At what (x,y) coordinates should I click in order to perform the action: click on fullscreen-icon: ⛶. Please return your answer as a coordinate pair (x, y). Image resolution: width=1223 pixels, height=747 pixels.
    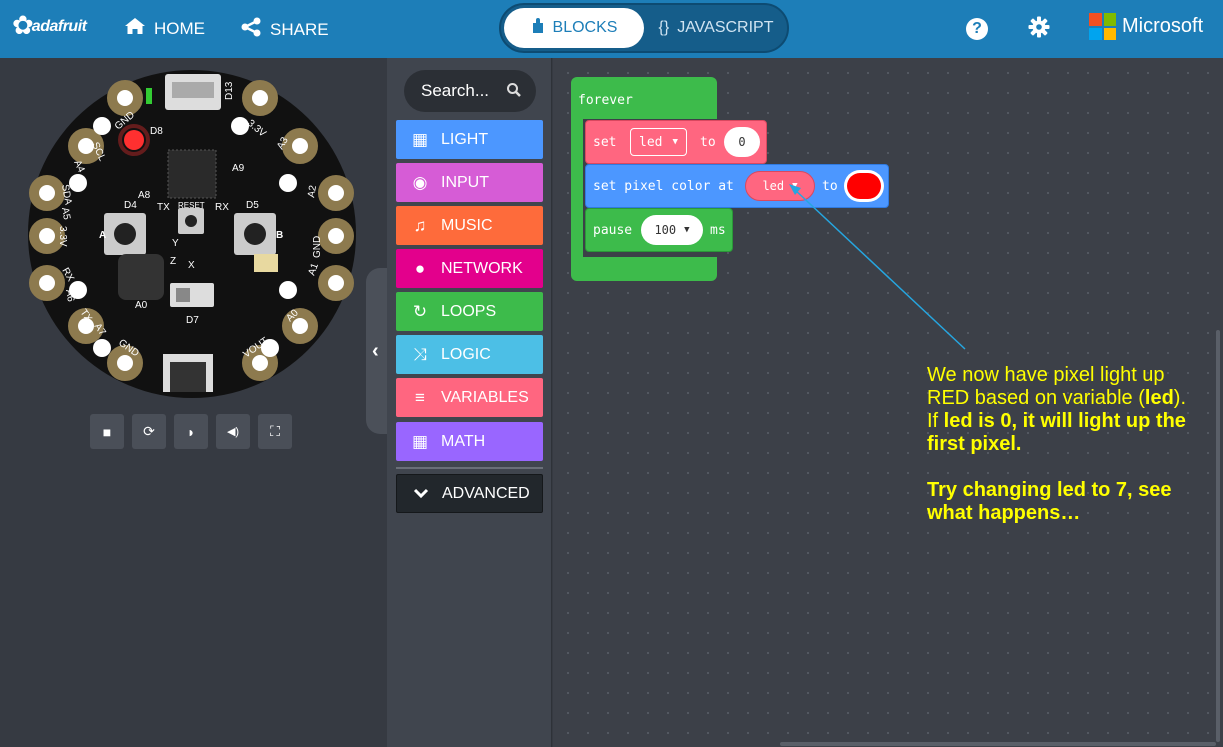
    Looking at the image, I should click on (275, 431).